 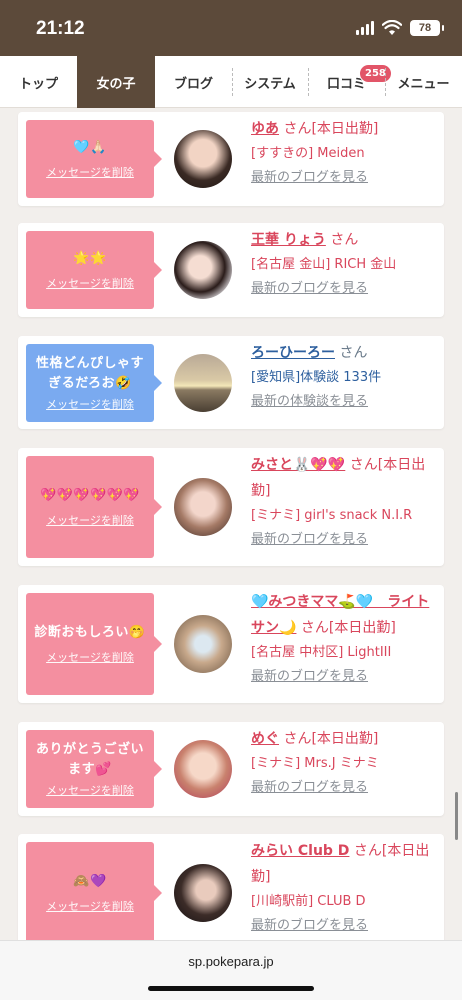 I want to click on message-bubble: ありがとうございます💕 メッセージを削除, so click(x=94, y=769).